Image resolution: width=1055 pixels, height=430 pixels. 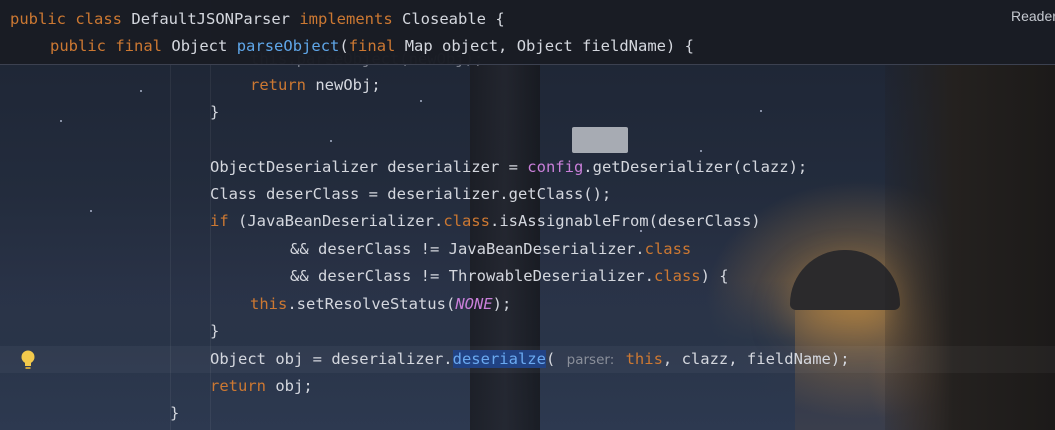 I want to click on code-text: );, so click(x=502, y=304).